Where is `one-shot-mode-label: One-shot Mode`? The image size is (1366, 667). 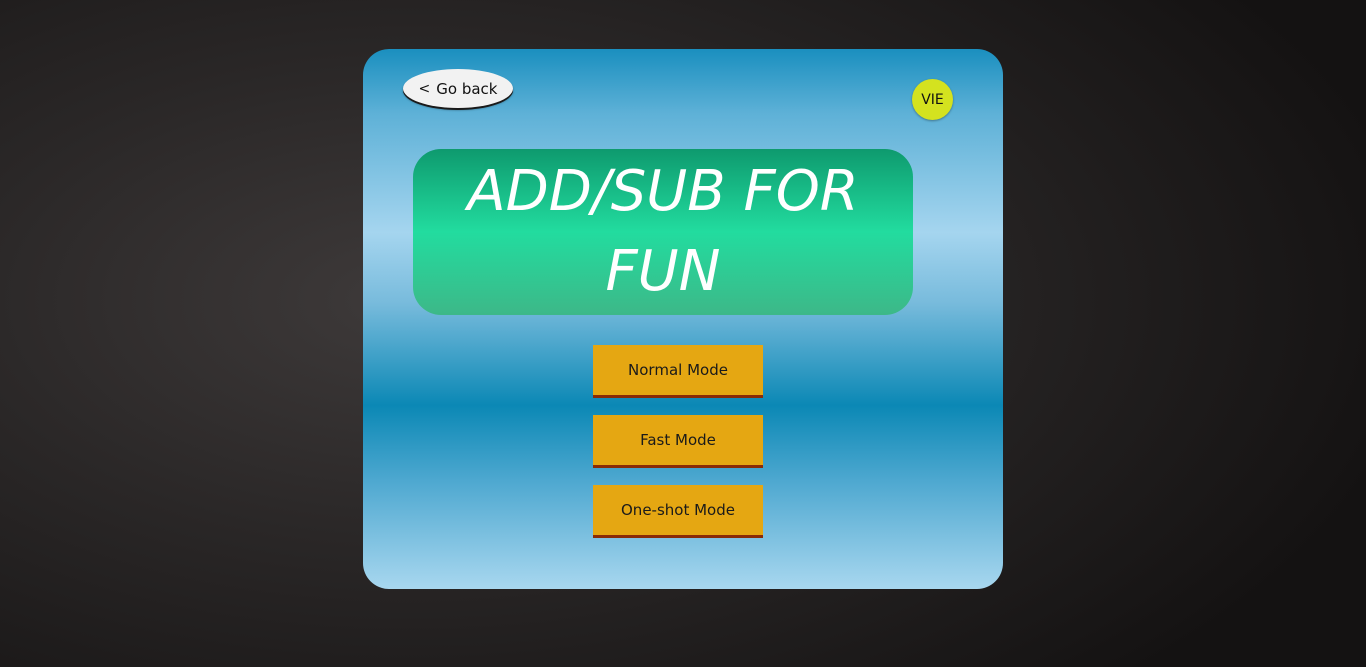 one-shot-mode-label: One-shot Mode is located at coordinates (678, 510).